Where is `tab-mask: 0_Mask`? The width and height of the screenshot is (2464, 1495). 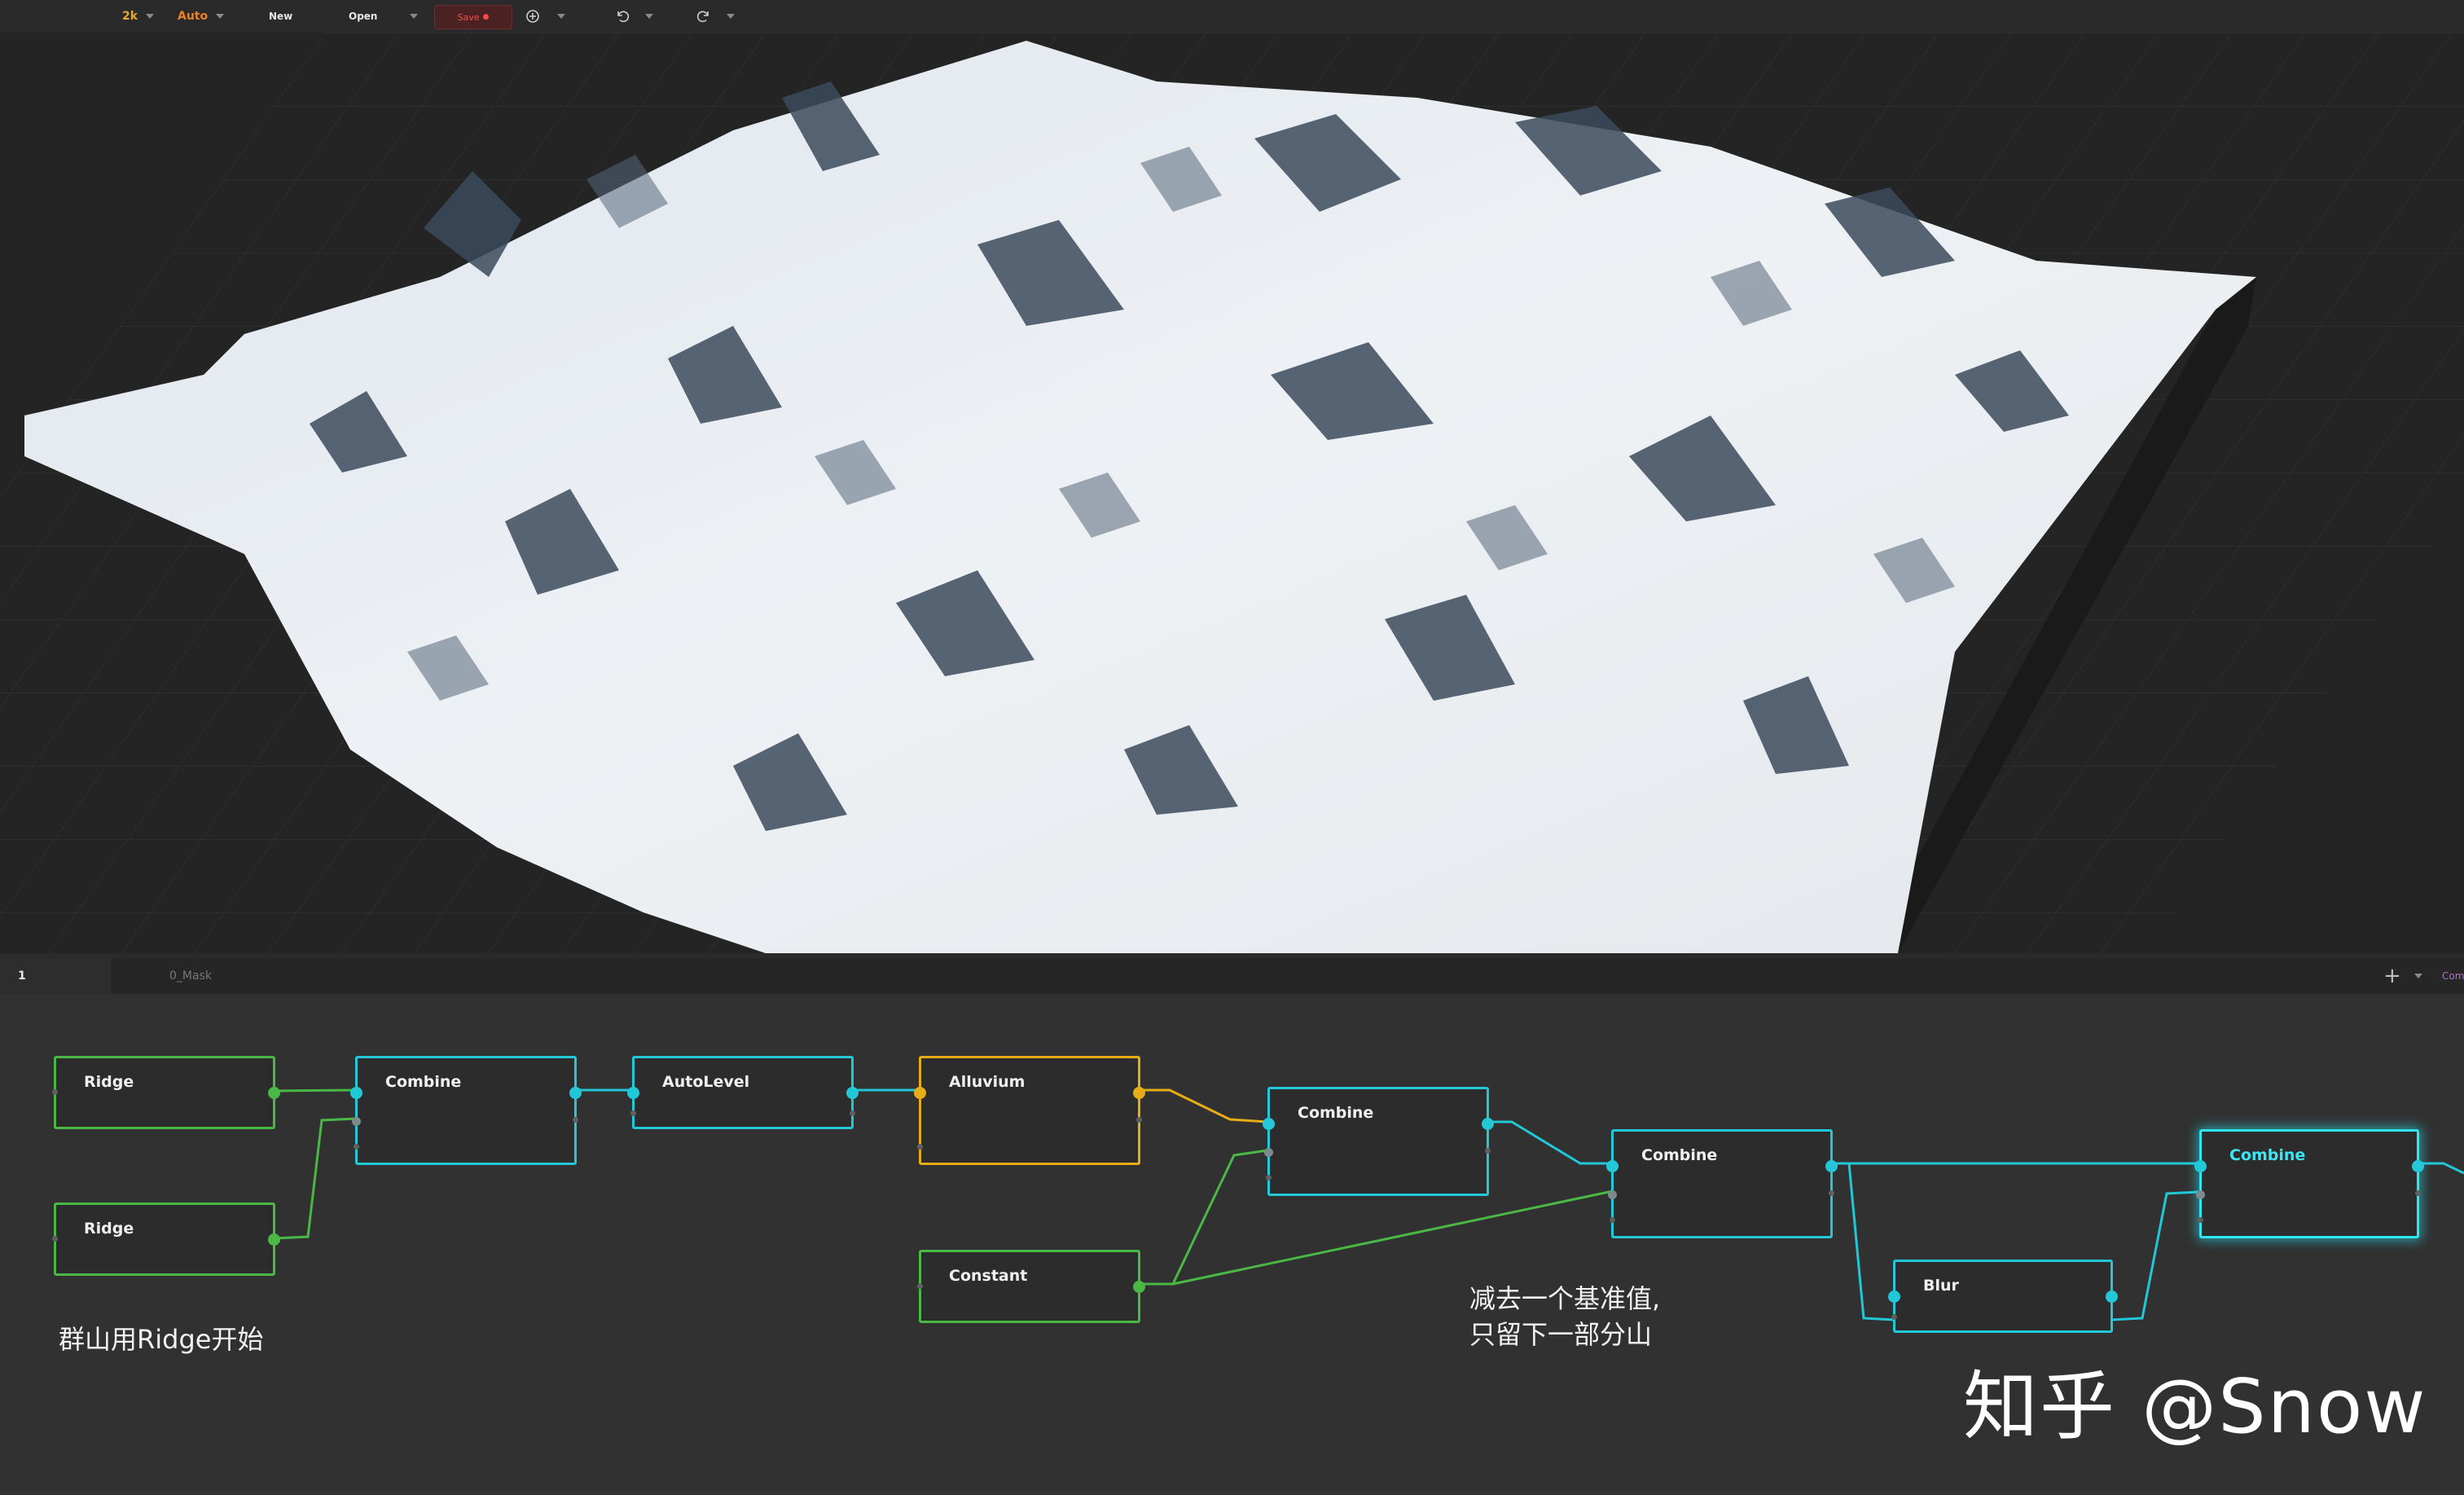
tab-mask: 0_Mask is located at coordinates (190, 976).